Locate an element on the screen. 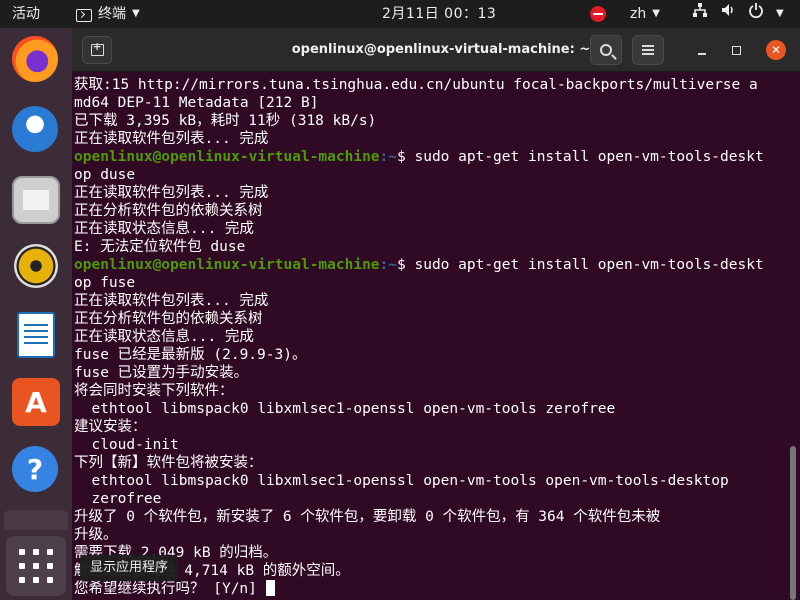  minimize-button is located at coordinates (702, 50).